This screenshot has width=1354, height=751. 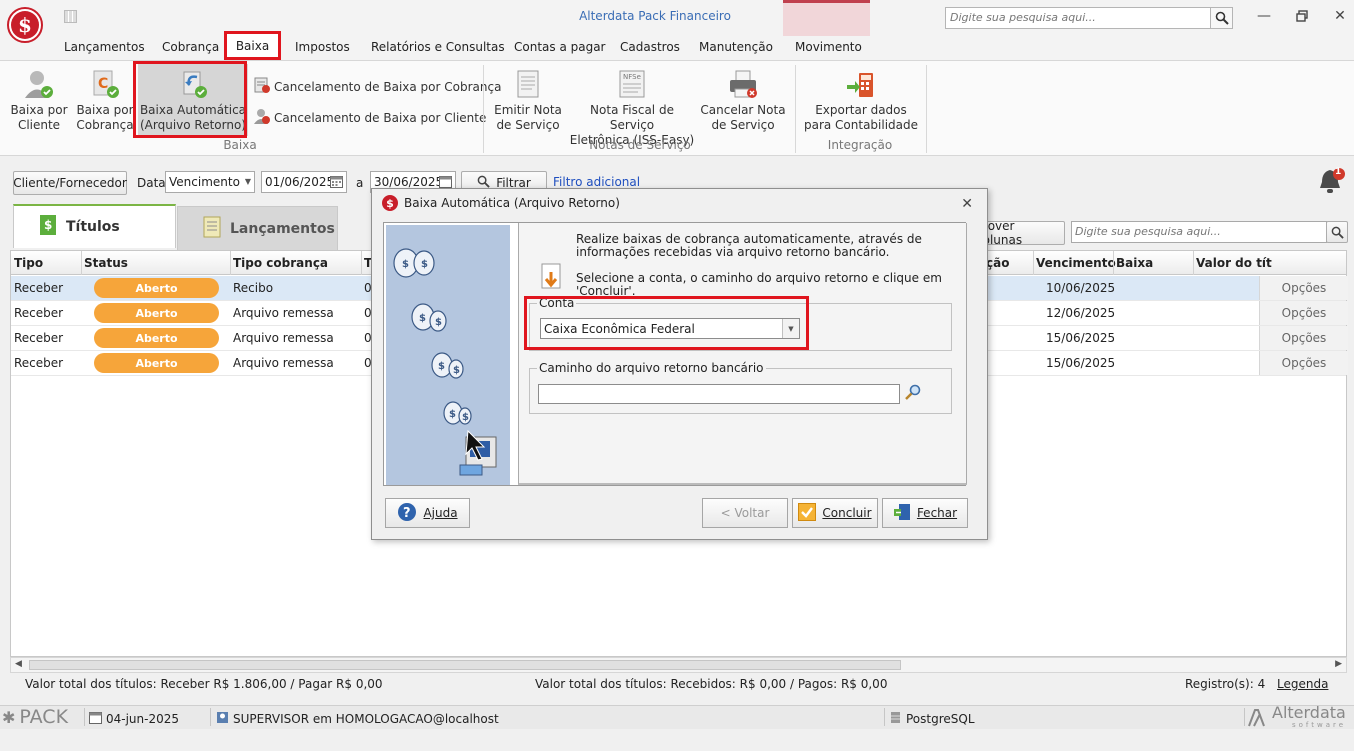 I want to click on menu-contas-pagar: Contas a pagar, so click(x=560, y=47).